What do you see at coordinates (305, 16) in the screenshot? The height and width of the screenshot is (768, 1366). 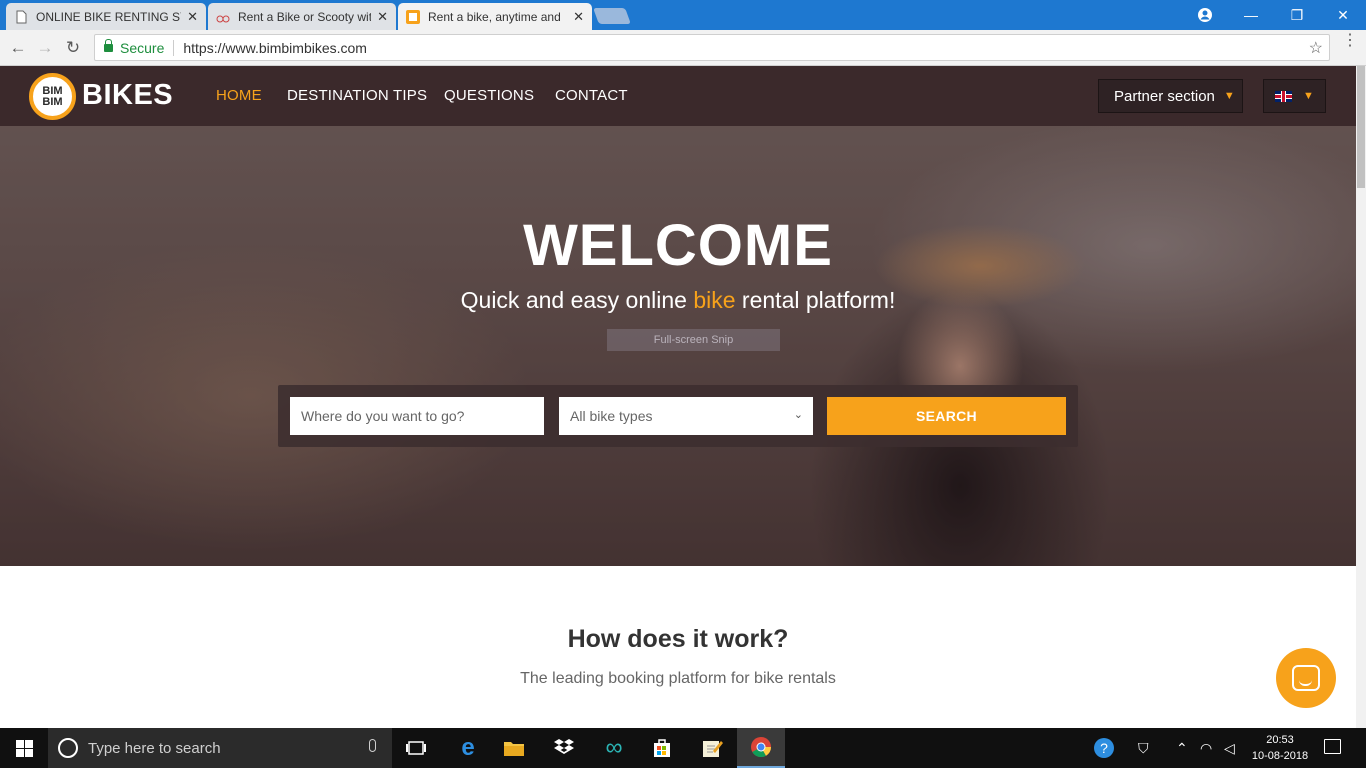 I see `tab-title: Rent a Bike or Scooty with` at bounding box center [305, 16].